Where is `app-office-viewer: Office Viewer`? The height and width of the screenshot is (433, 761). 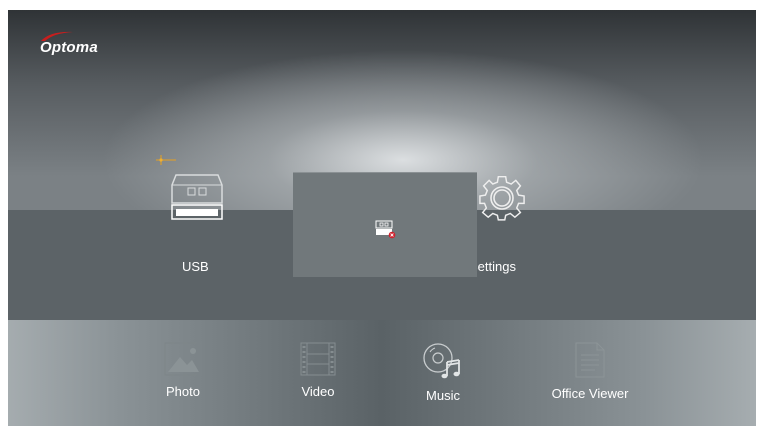
app-office-viewer: Office Viewer is located at coordinates (590, 371).